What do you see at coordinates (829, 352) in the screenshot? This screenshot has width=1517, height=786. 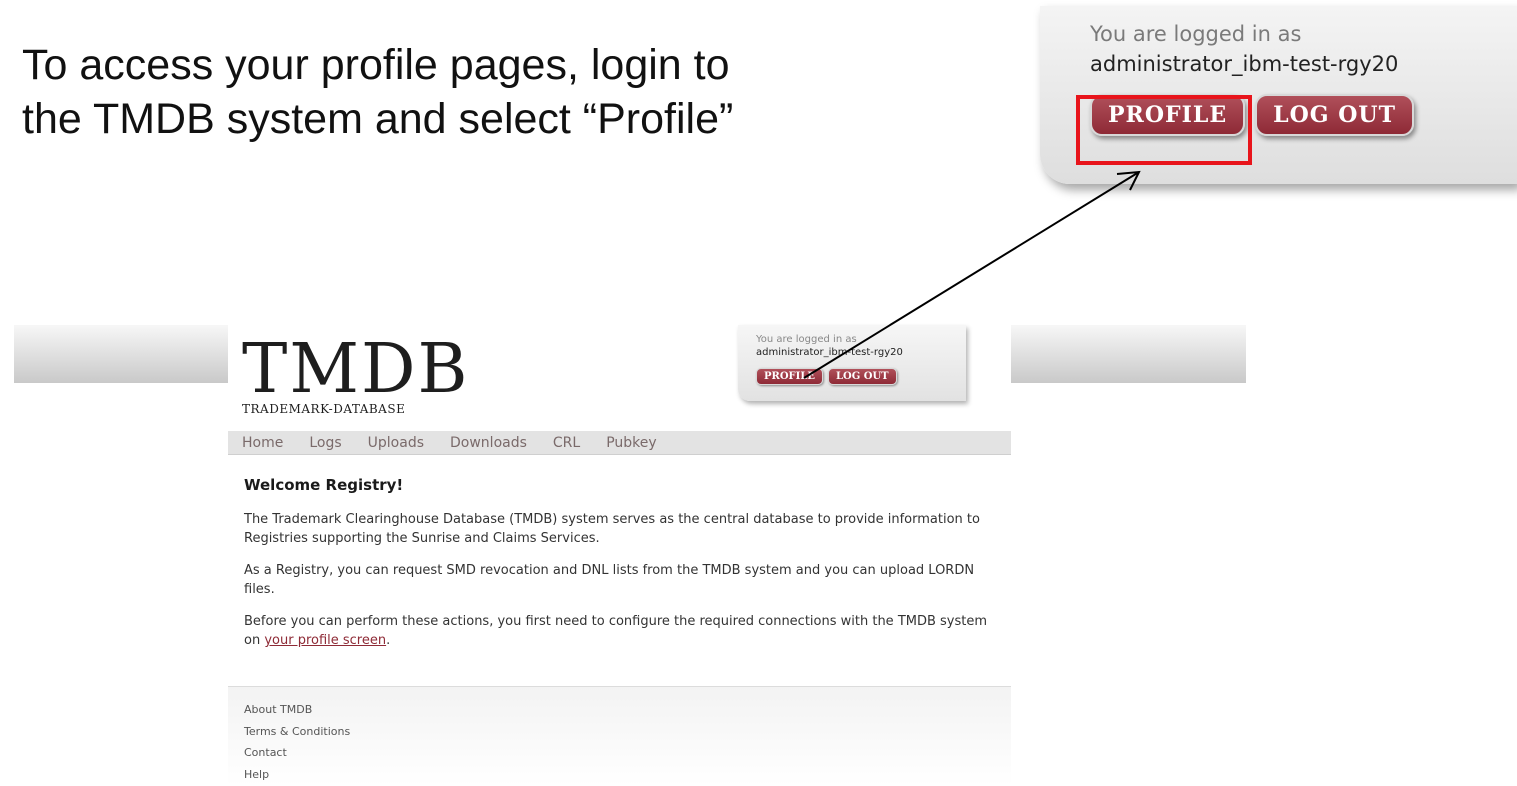 I see `site-username: administrator_ibm-test-rgy20` at bounding box center [829, 352].